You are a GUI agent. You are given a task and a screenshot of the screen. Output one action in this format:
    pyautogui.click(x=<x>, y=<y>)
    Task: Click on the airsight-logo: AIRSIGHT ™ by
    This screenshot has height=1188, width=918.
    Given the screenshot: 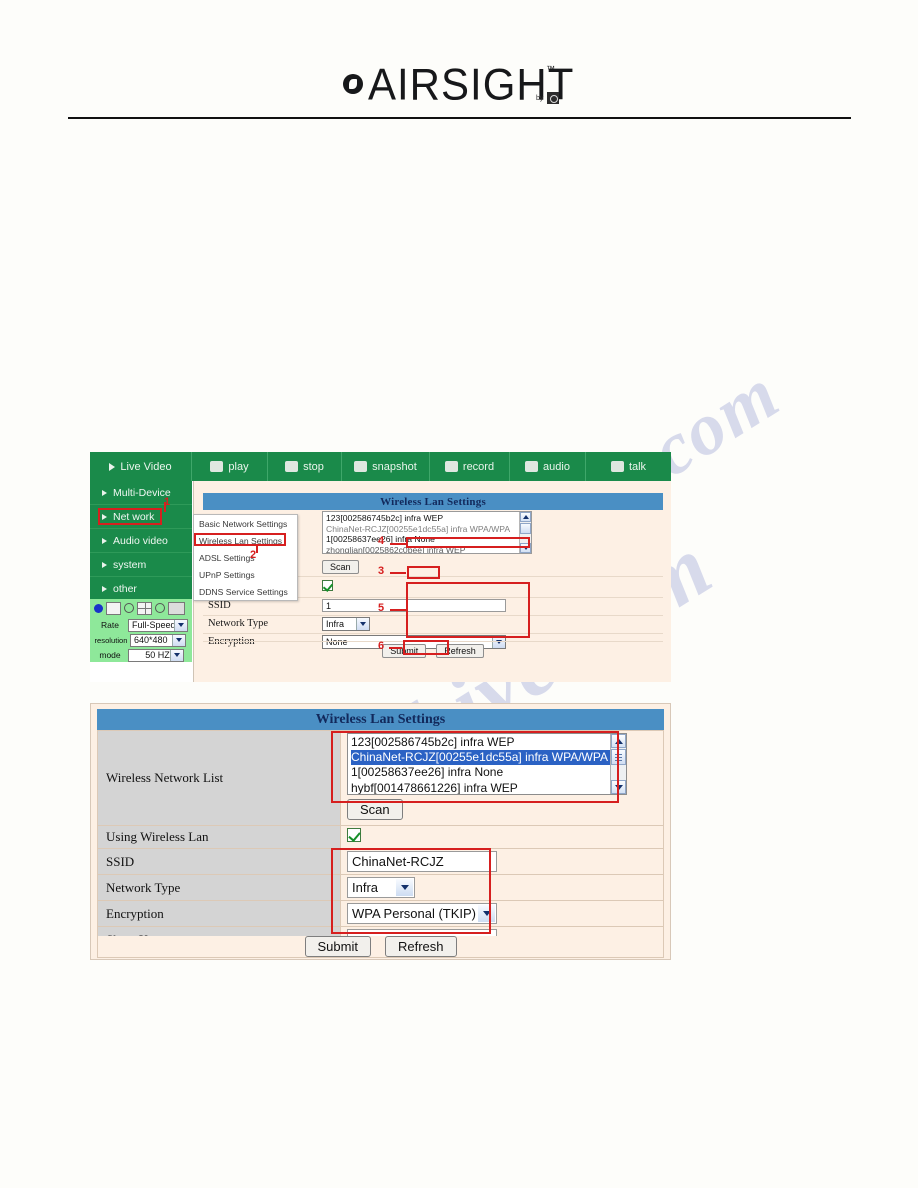 What is the action you would take?
    pyautogui.click(x=460, y=86)
    